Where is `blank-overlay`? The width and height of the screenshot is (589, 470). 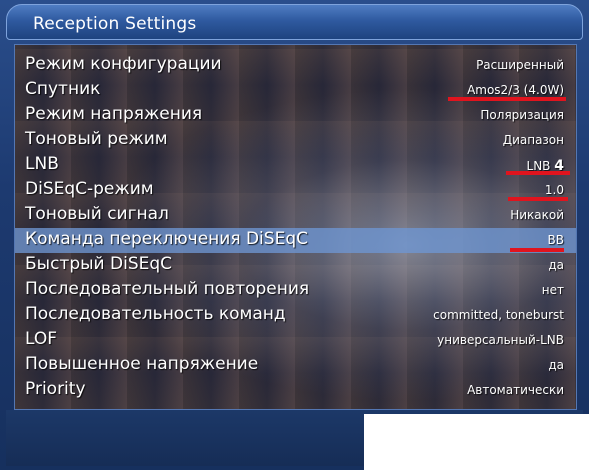 blank-overlay is located at coordinates (476, 442).